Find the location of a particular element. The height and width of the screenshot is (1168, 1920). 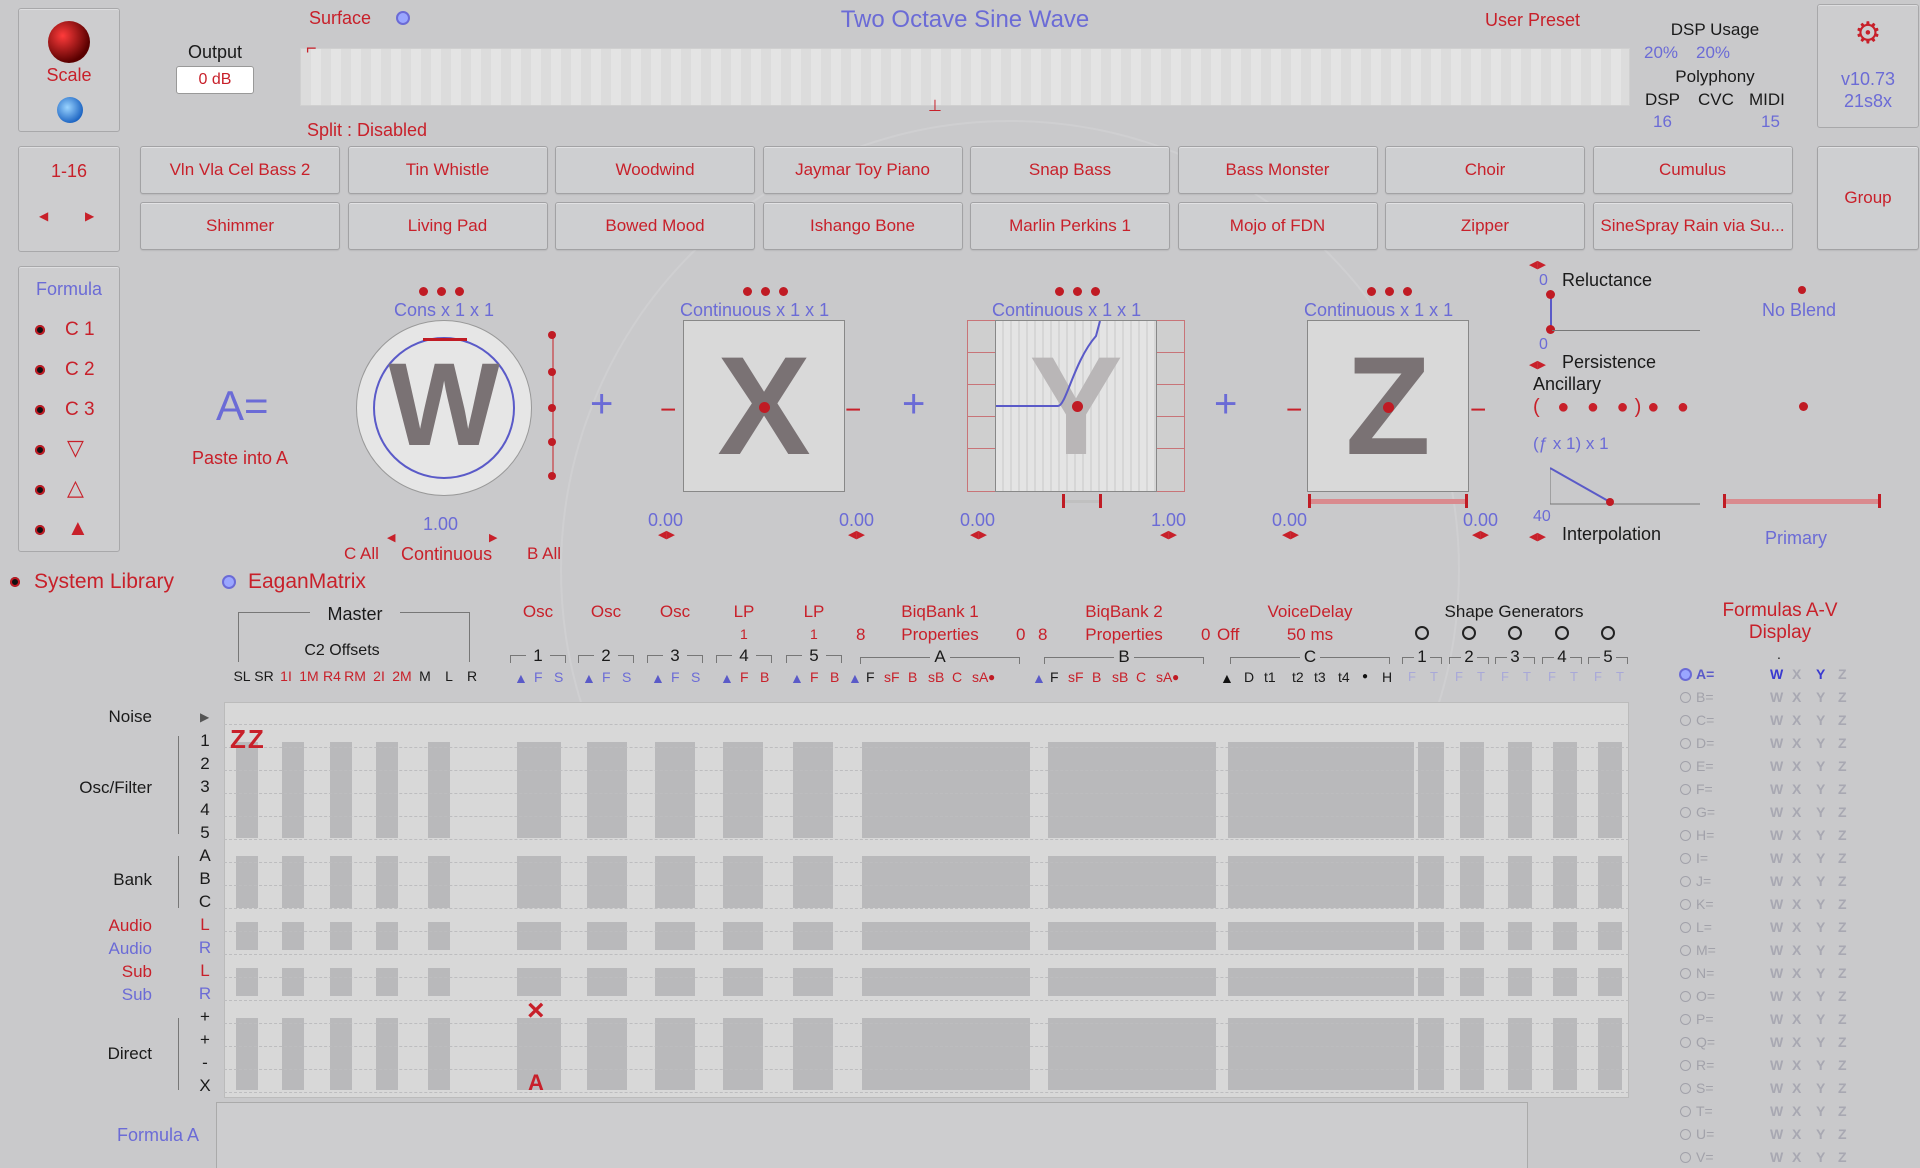

c-all-button: C All is located at coordinates (361, 554).